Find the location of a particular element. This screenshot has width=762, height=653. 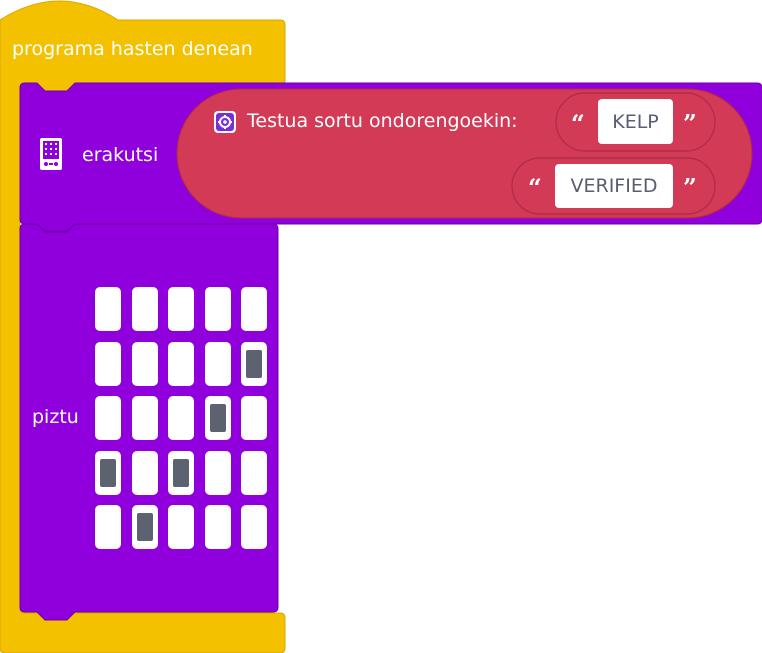

led-cell-r1-c0 is located at coordinates (108, 363).